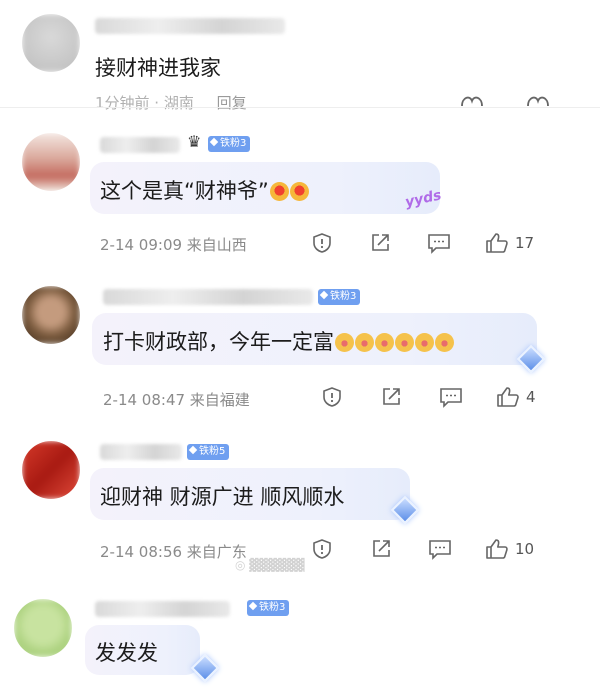  What do you see at coordinates (278, 341) in the screenshot?
I see `comment-text: 打卡财政部，今年一定富` at bounding box center [278, 341].